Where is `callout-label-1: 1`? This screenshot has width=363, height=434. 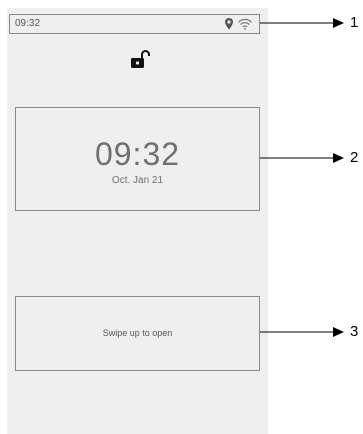
callout-label-1: 1 is located at coordinates (354, 22).